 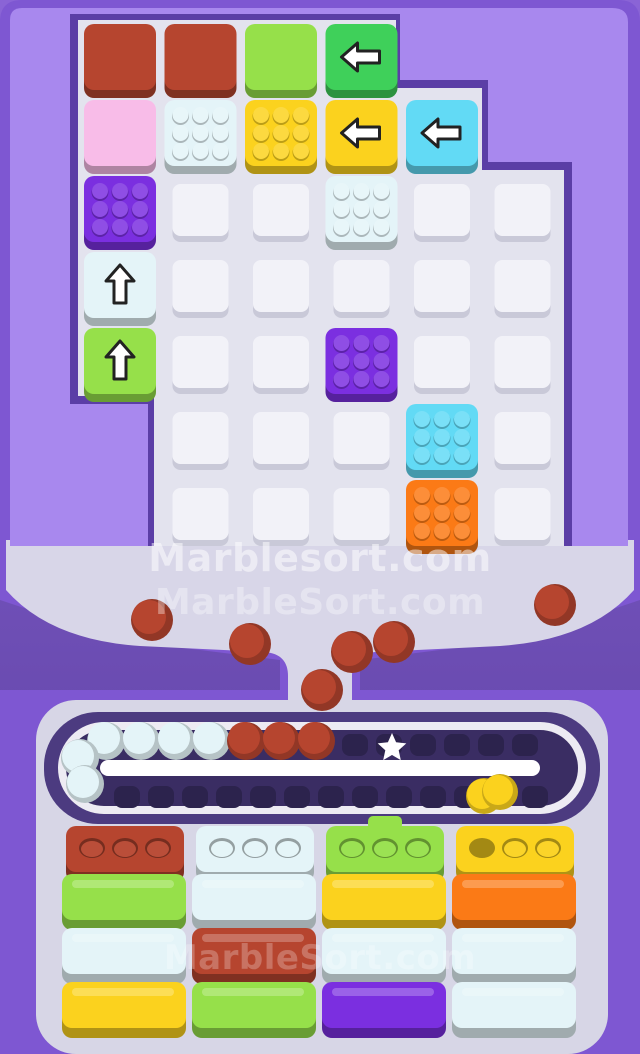 What do you see at coordinates (320, 768) in the screenshot?
I see `conveyor-divider` at bounding box center [320, 768].